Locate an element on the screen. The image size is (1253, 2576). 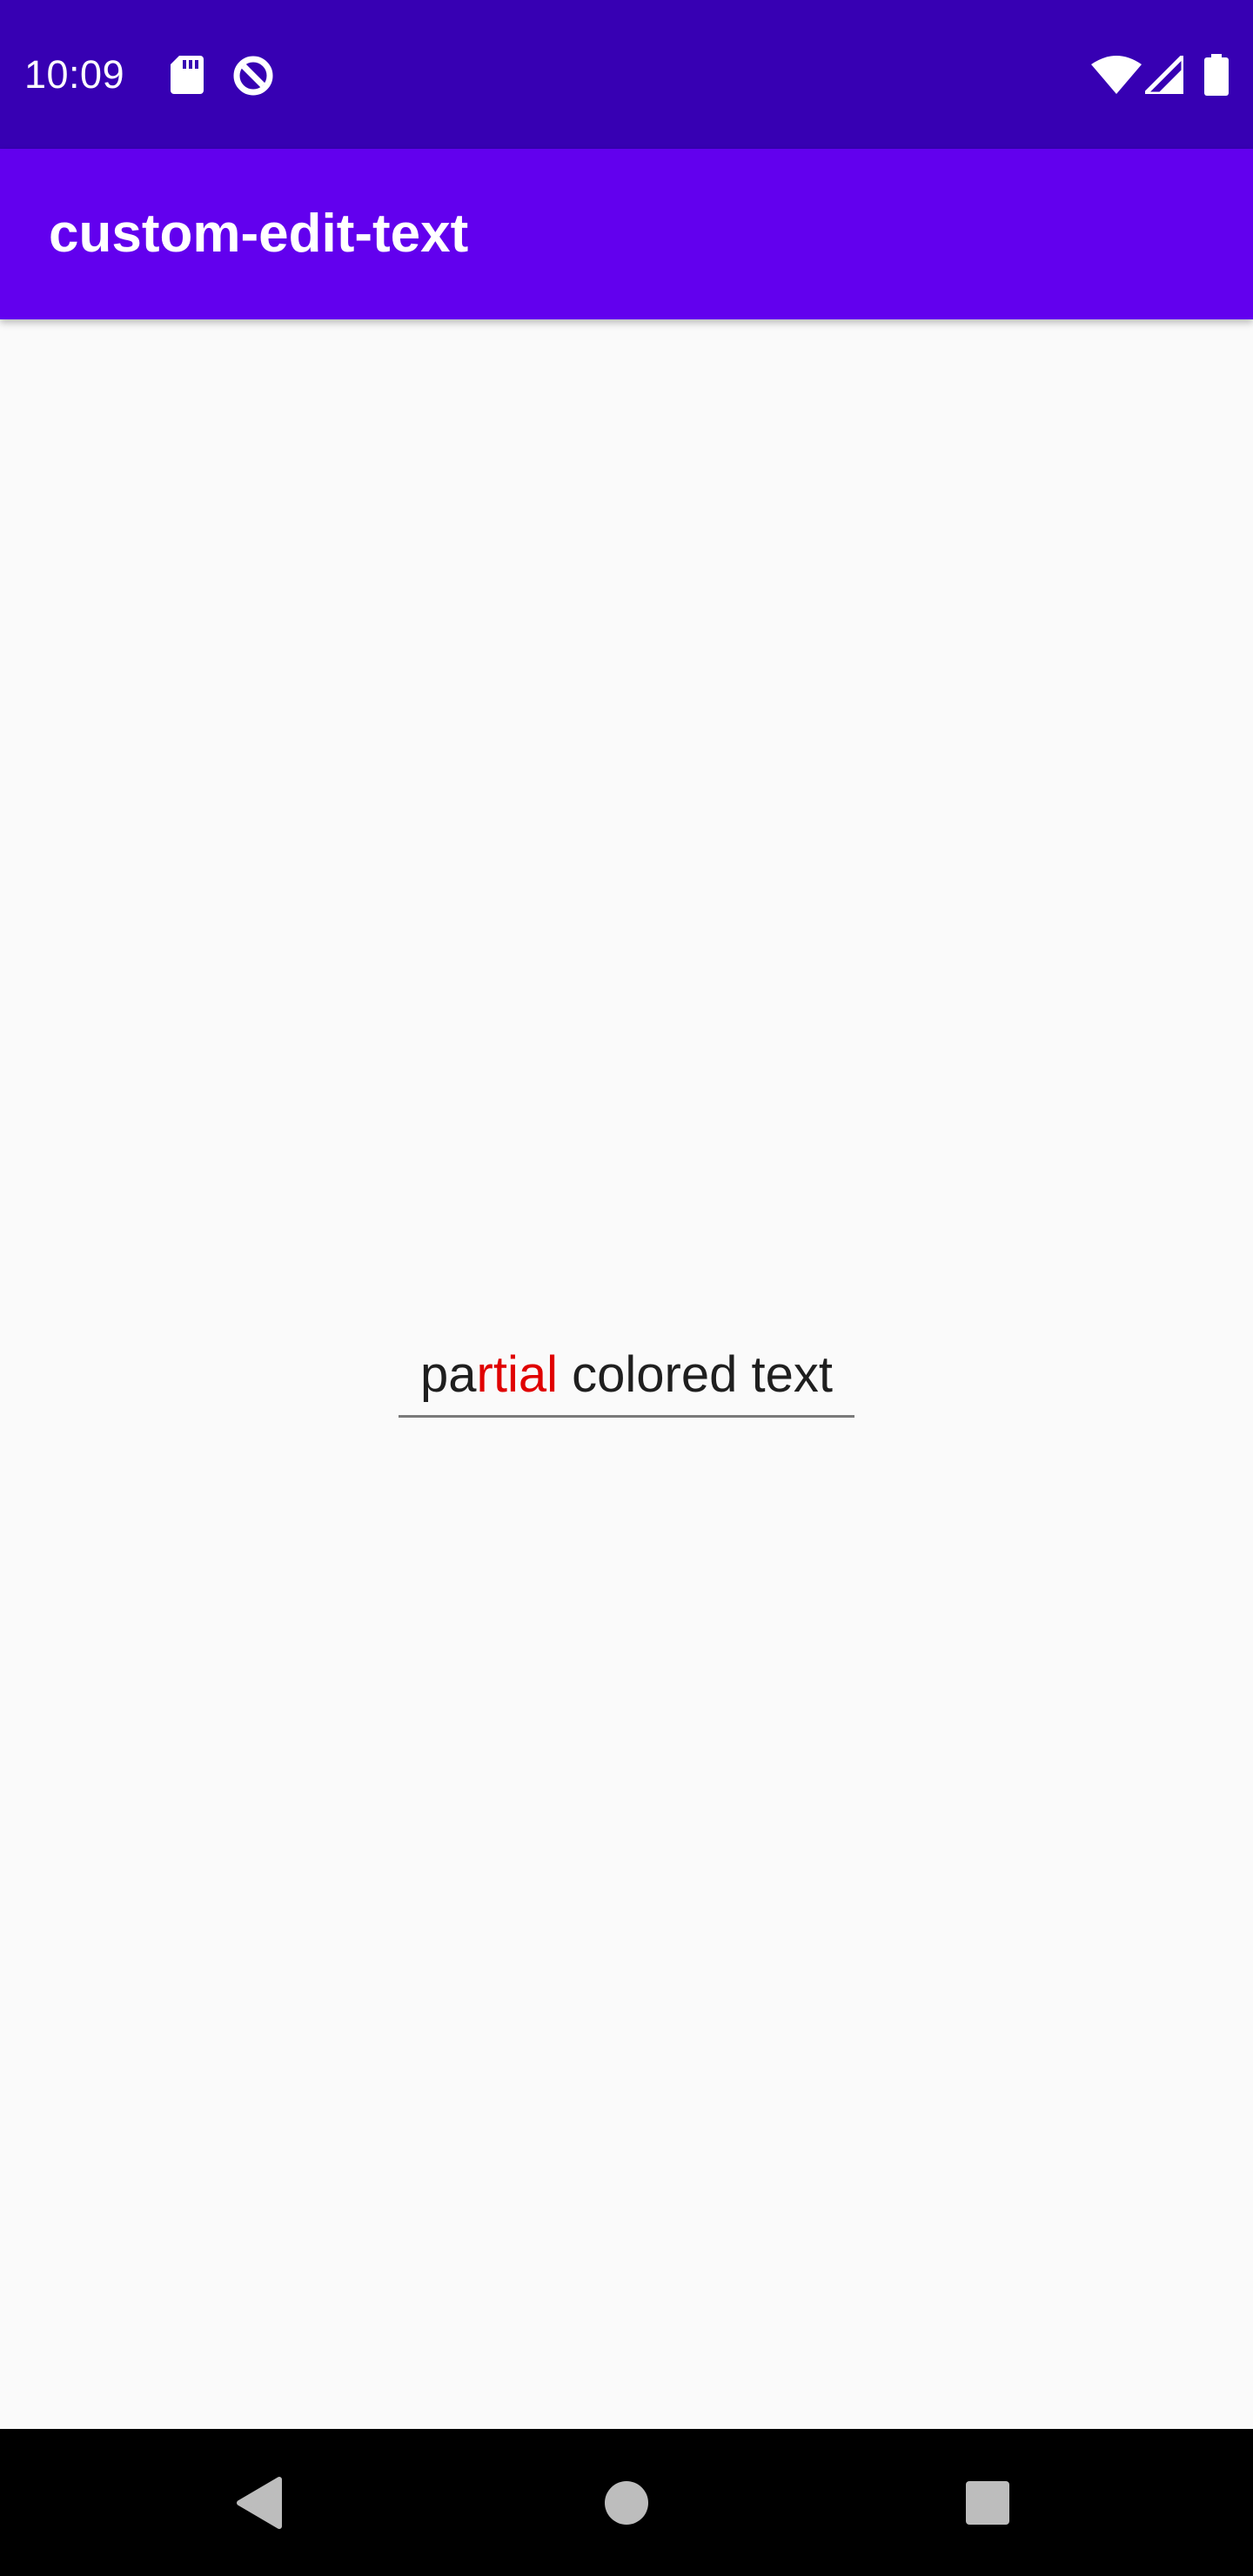
navigation-bar is located at coordinates (626, 2502).